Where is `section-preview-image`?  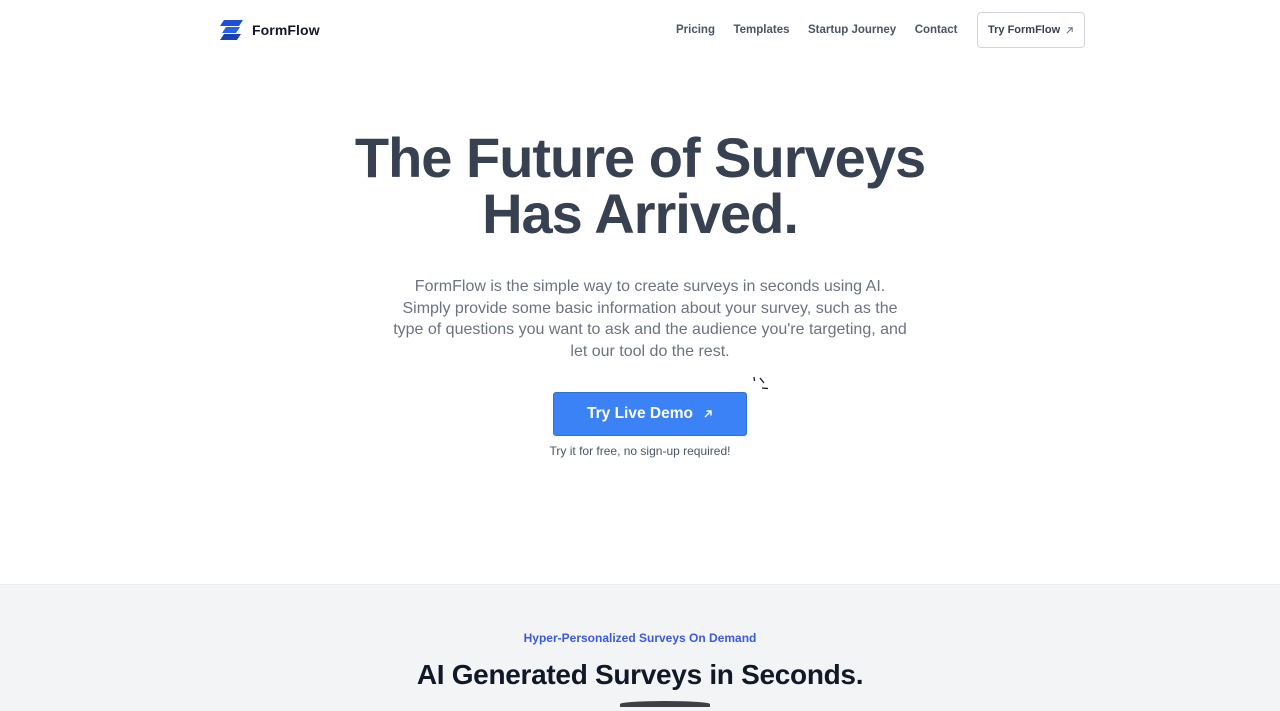 section-preview-image is located at coordinates (665, 704).